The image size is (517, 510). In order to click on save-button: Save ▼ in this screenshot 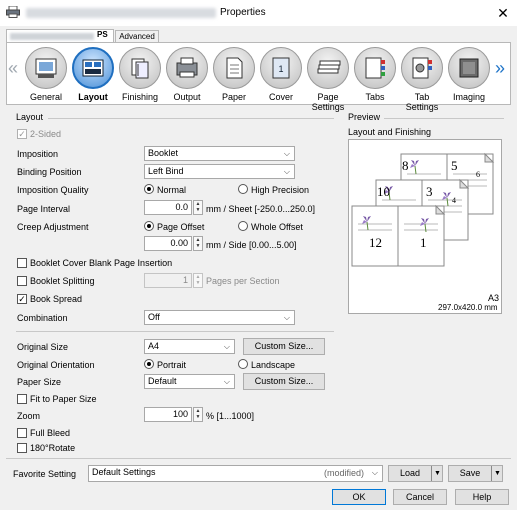, I will do `click(475, 473)`.